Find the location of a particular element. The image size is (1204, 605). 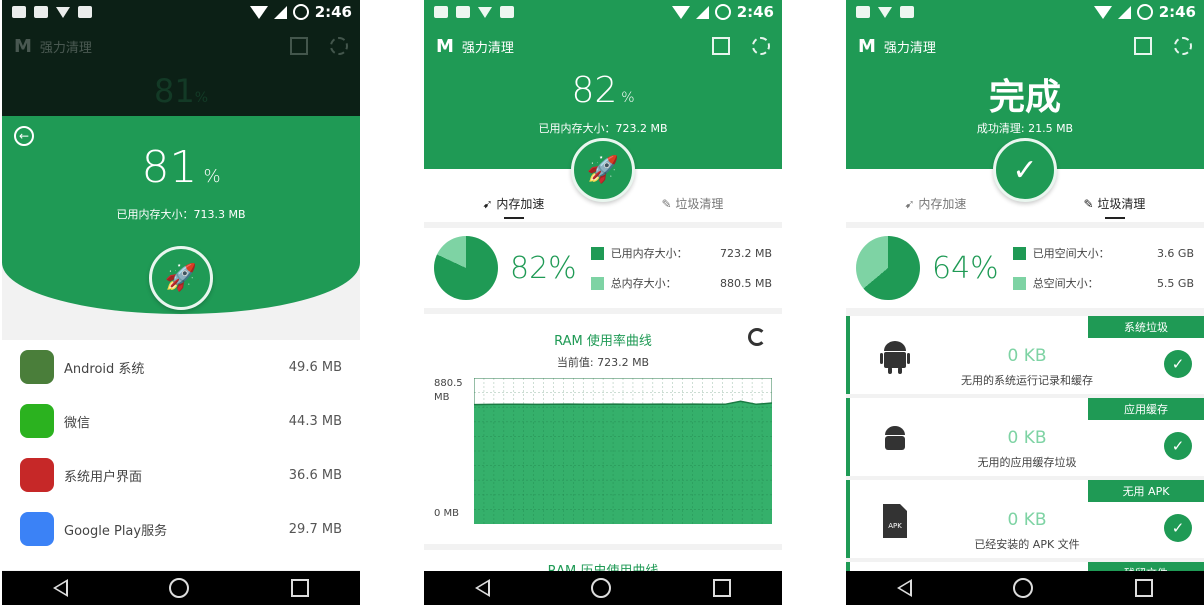

legend-used: 已用空间大小： 3.6 GB is located at coordinates (1103, 253).